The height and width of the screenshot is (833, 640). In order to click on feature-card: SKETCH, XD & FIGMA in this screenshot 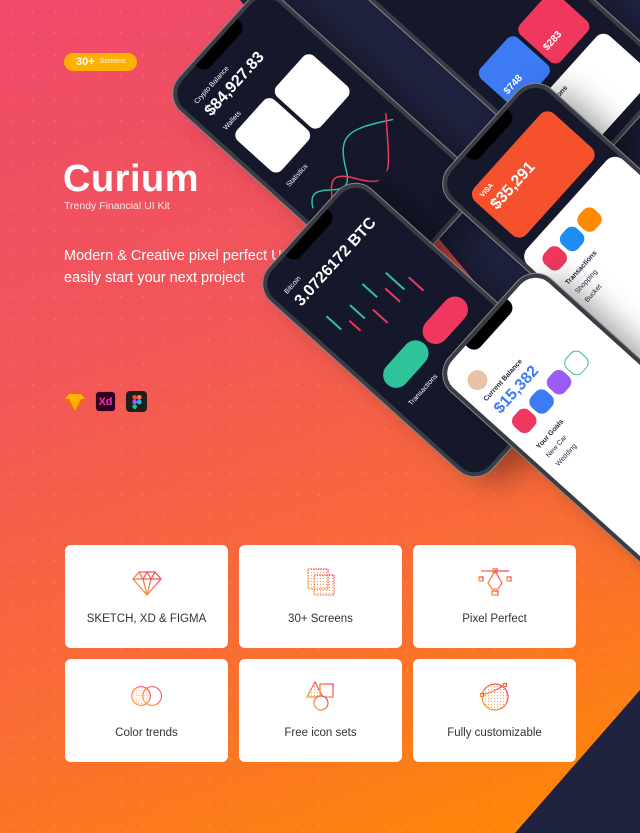, I will do `click(146, 596)`.